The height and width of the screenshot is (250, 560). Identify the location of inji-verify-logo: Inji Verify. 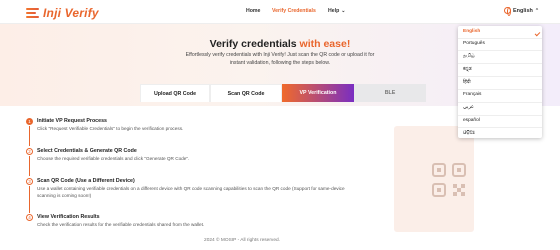
(62, 13).